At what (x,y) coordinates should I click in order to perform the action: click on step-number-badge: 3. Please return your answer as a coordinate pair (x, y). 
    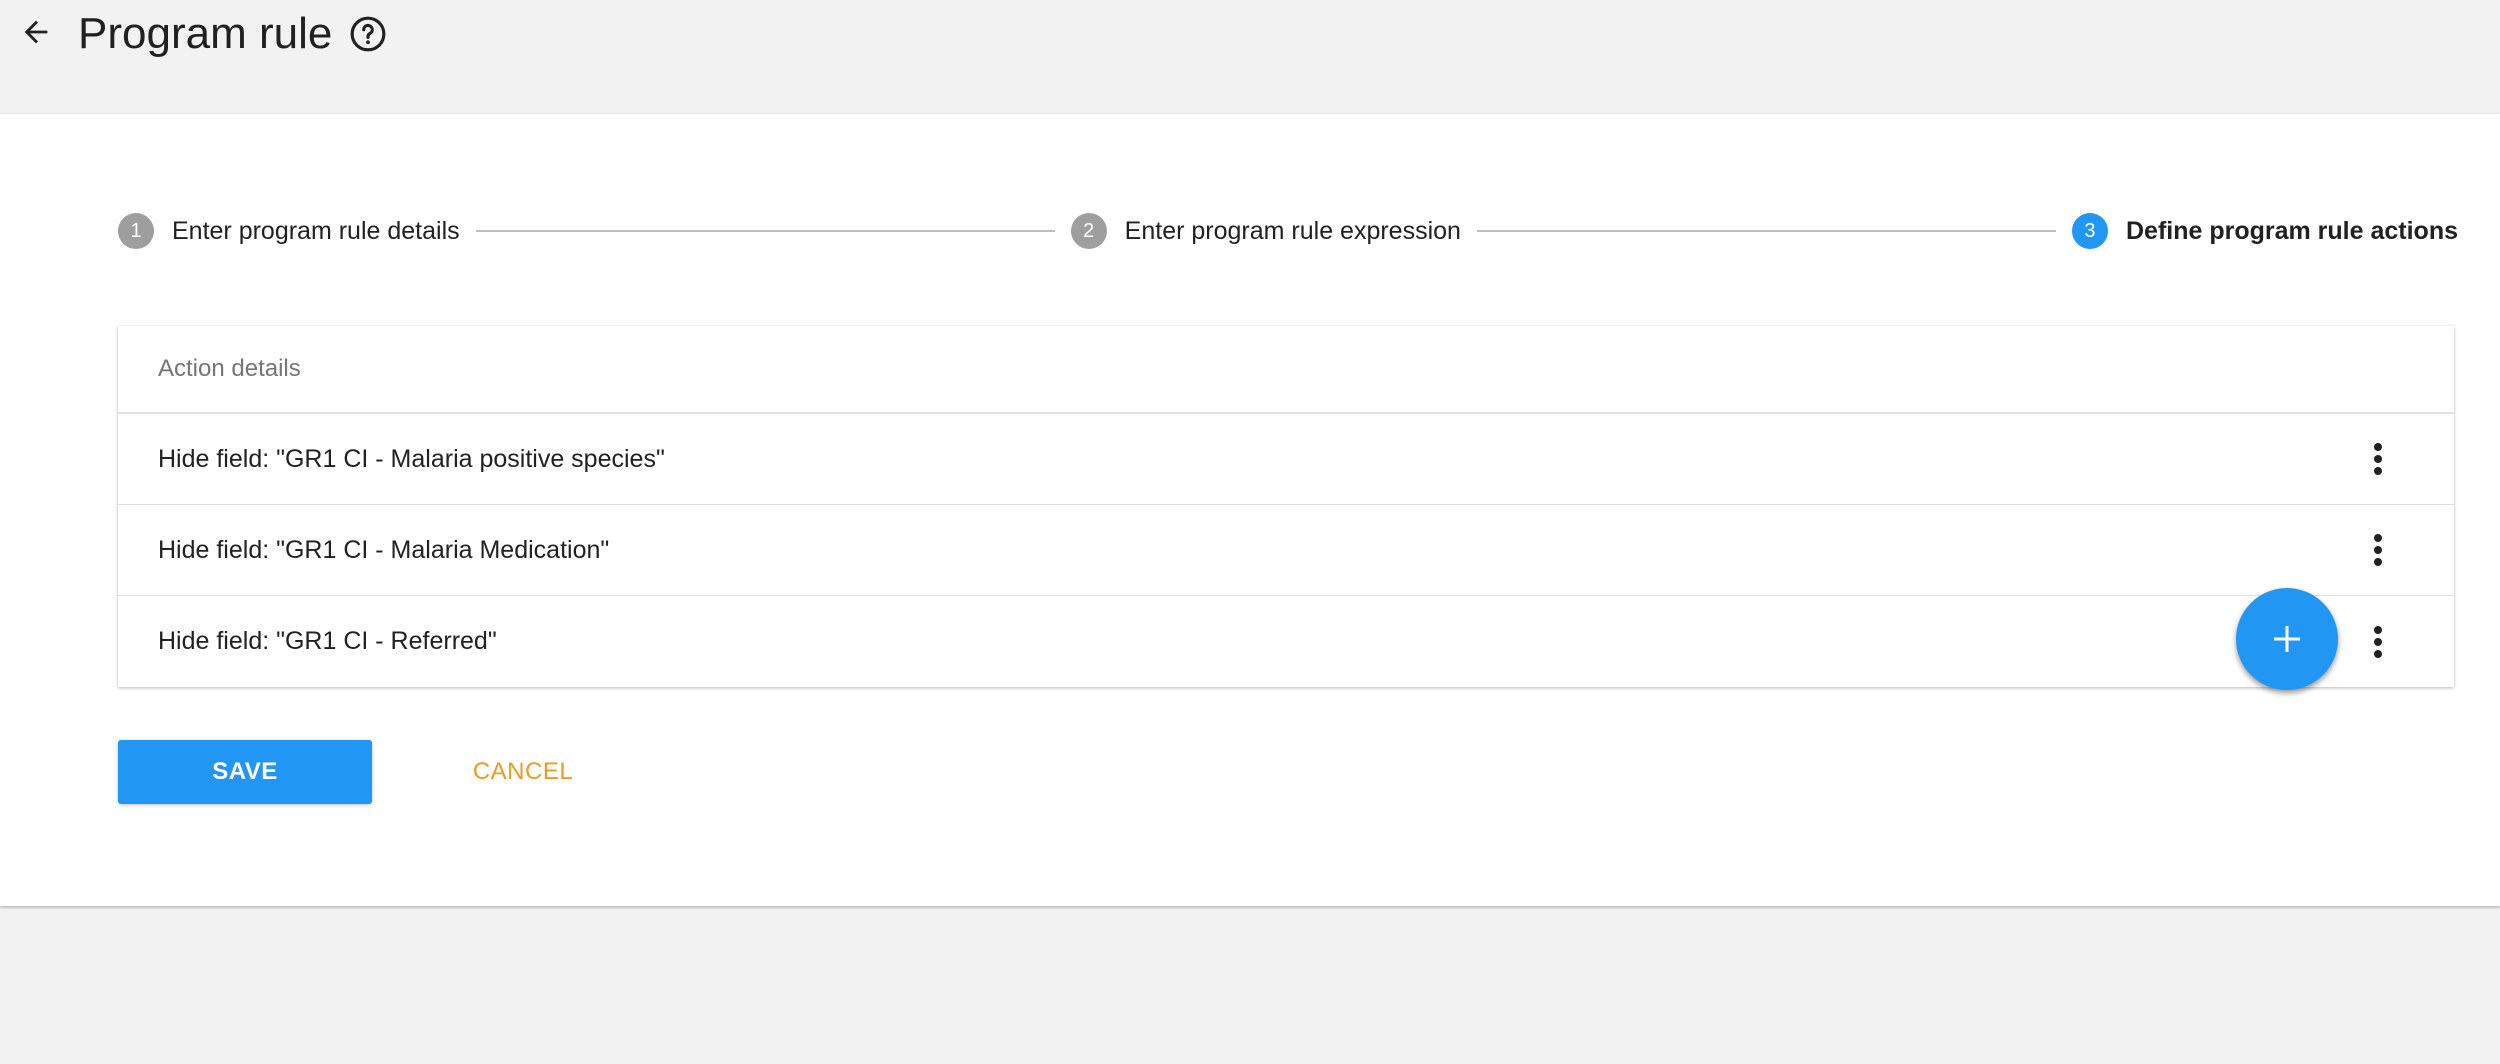
    Looking at the image, I should click on (2089, 231).